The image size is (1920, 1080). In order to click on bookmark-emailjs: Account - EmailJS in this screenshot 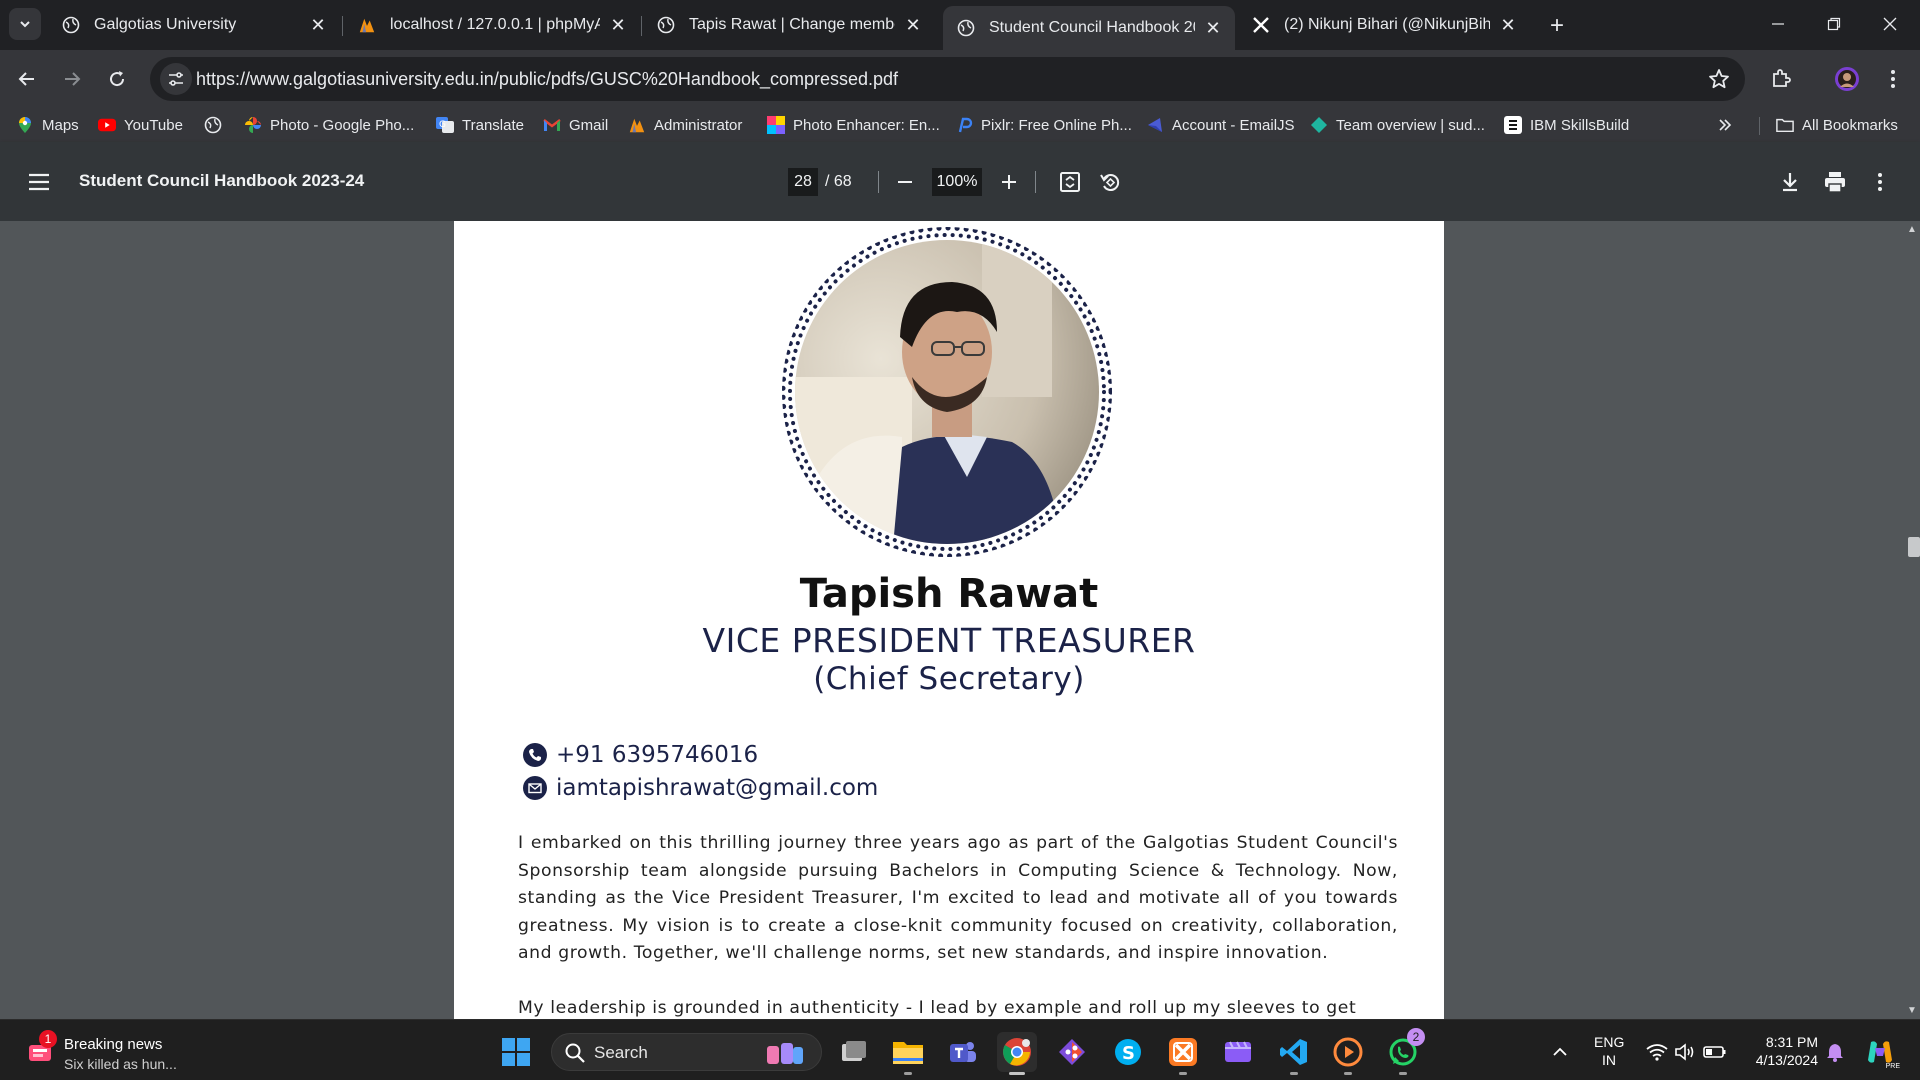, I will do `click(1220, 125)`.